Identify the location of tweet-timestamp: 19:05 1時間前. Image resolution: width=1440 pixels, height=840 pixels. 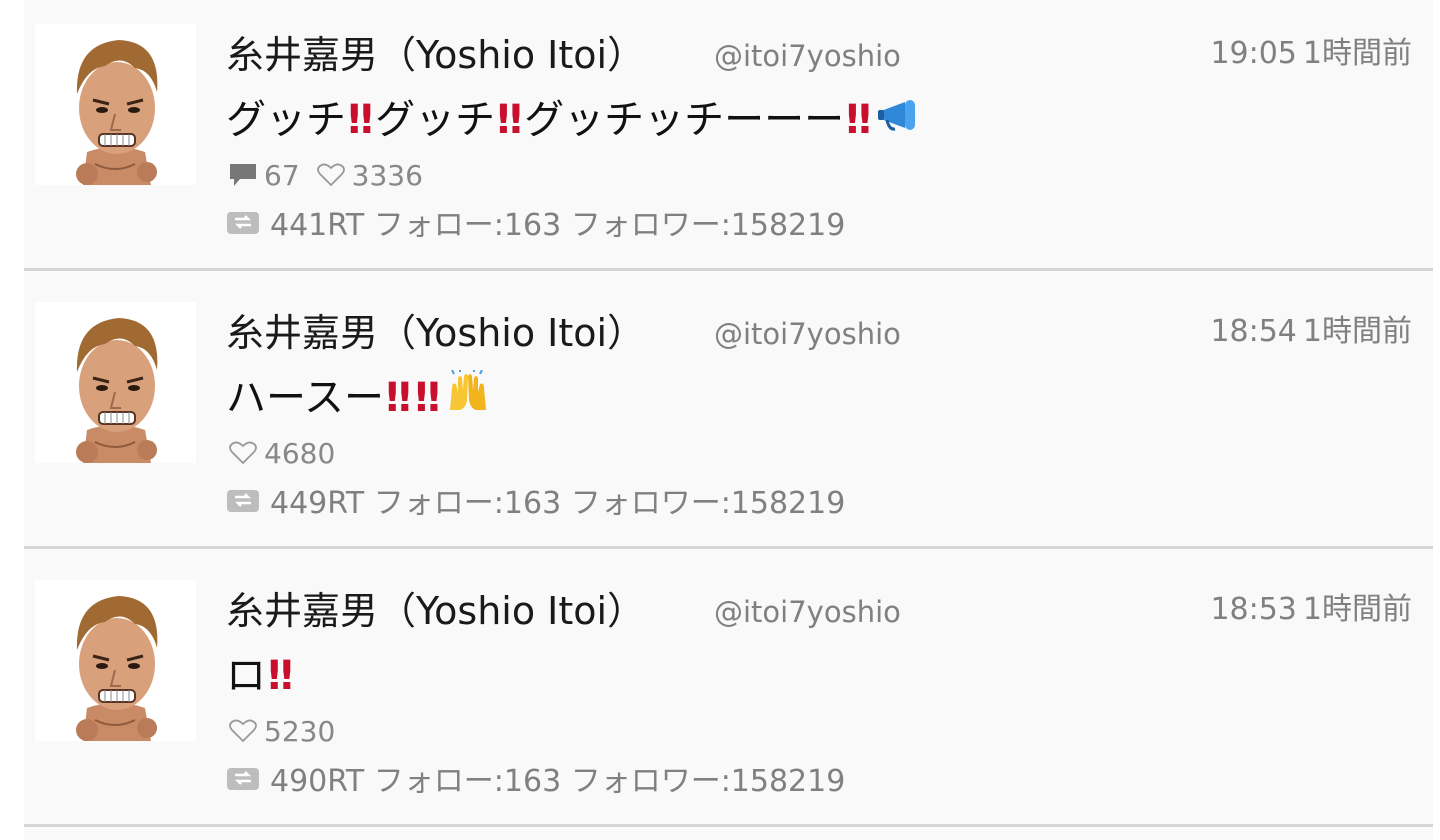
(1311, 54).